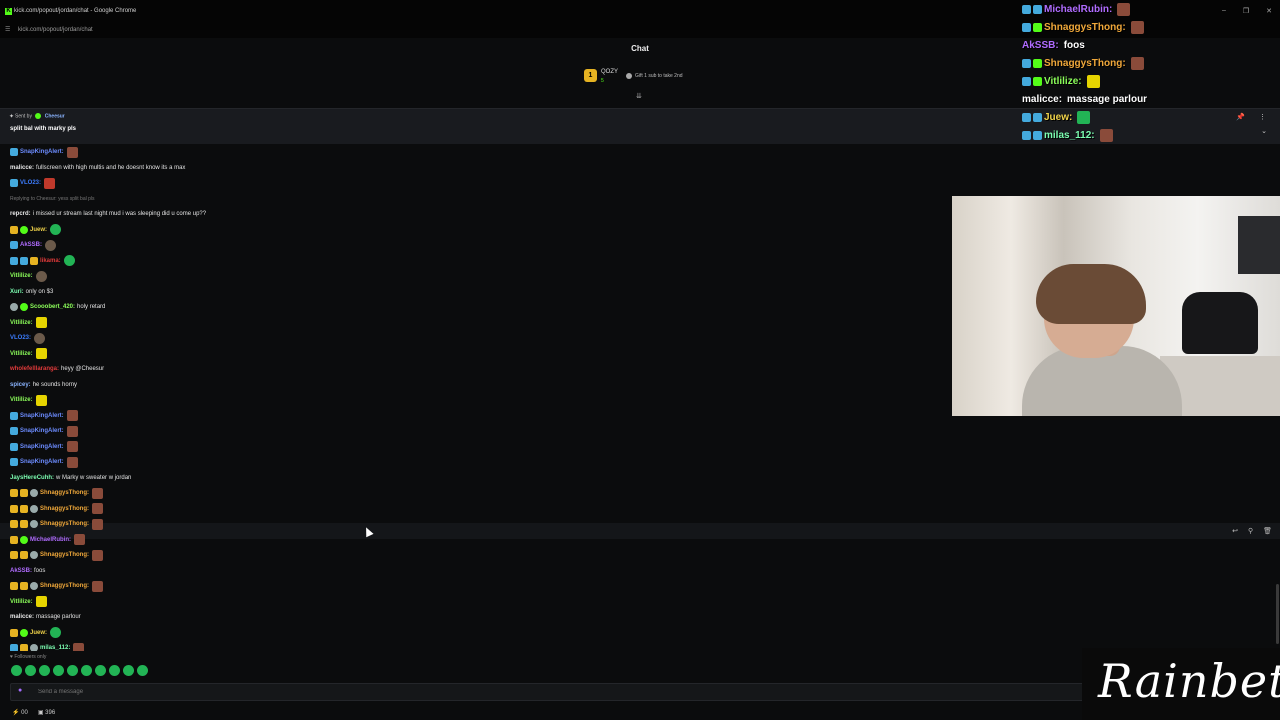 The height and width of the screenshot is (720, 1280). What do you see at coordinates (55, 648) in the screenshot?
I see `chat-username: milas_112:` at bounding box center [55, 648].